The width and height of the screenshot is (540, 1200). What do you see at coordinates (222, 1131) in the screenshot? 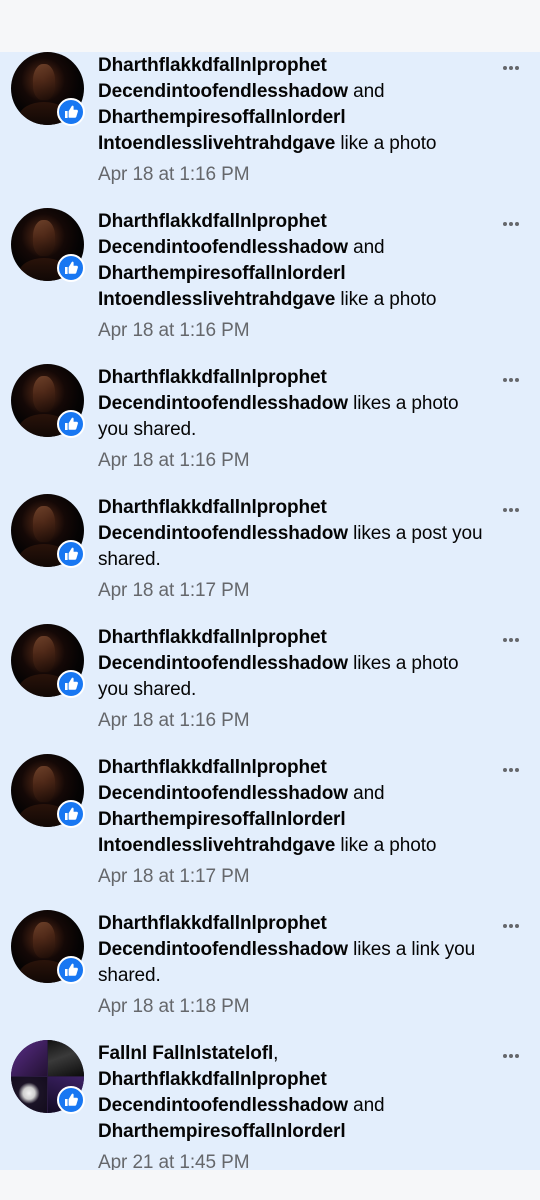
I see `actor-name: Dharthempiresoffallnlorderl` at bounding box center [222, 1131].